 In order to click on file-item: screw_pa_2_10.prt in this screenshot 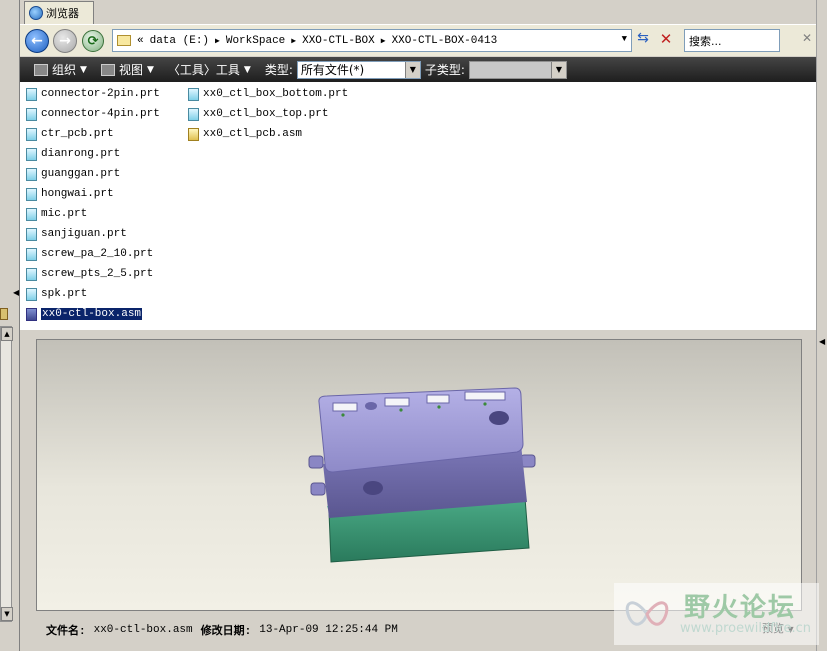, I will do `click(89, 254)`.